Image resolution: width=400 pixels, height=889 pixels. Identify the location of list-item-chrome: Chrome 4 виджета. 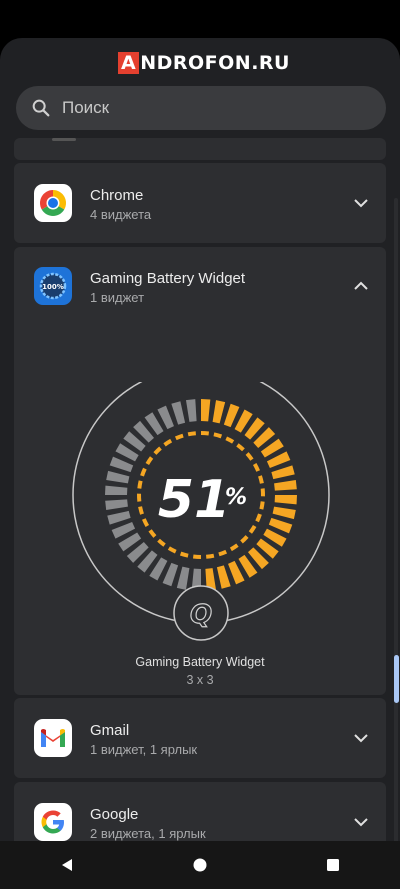
(200, 203).